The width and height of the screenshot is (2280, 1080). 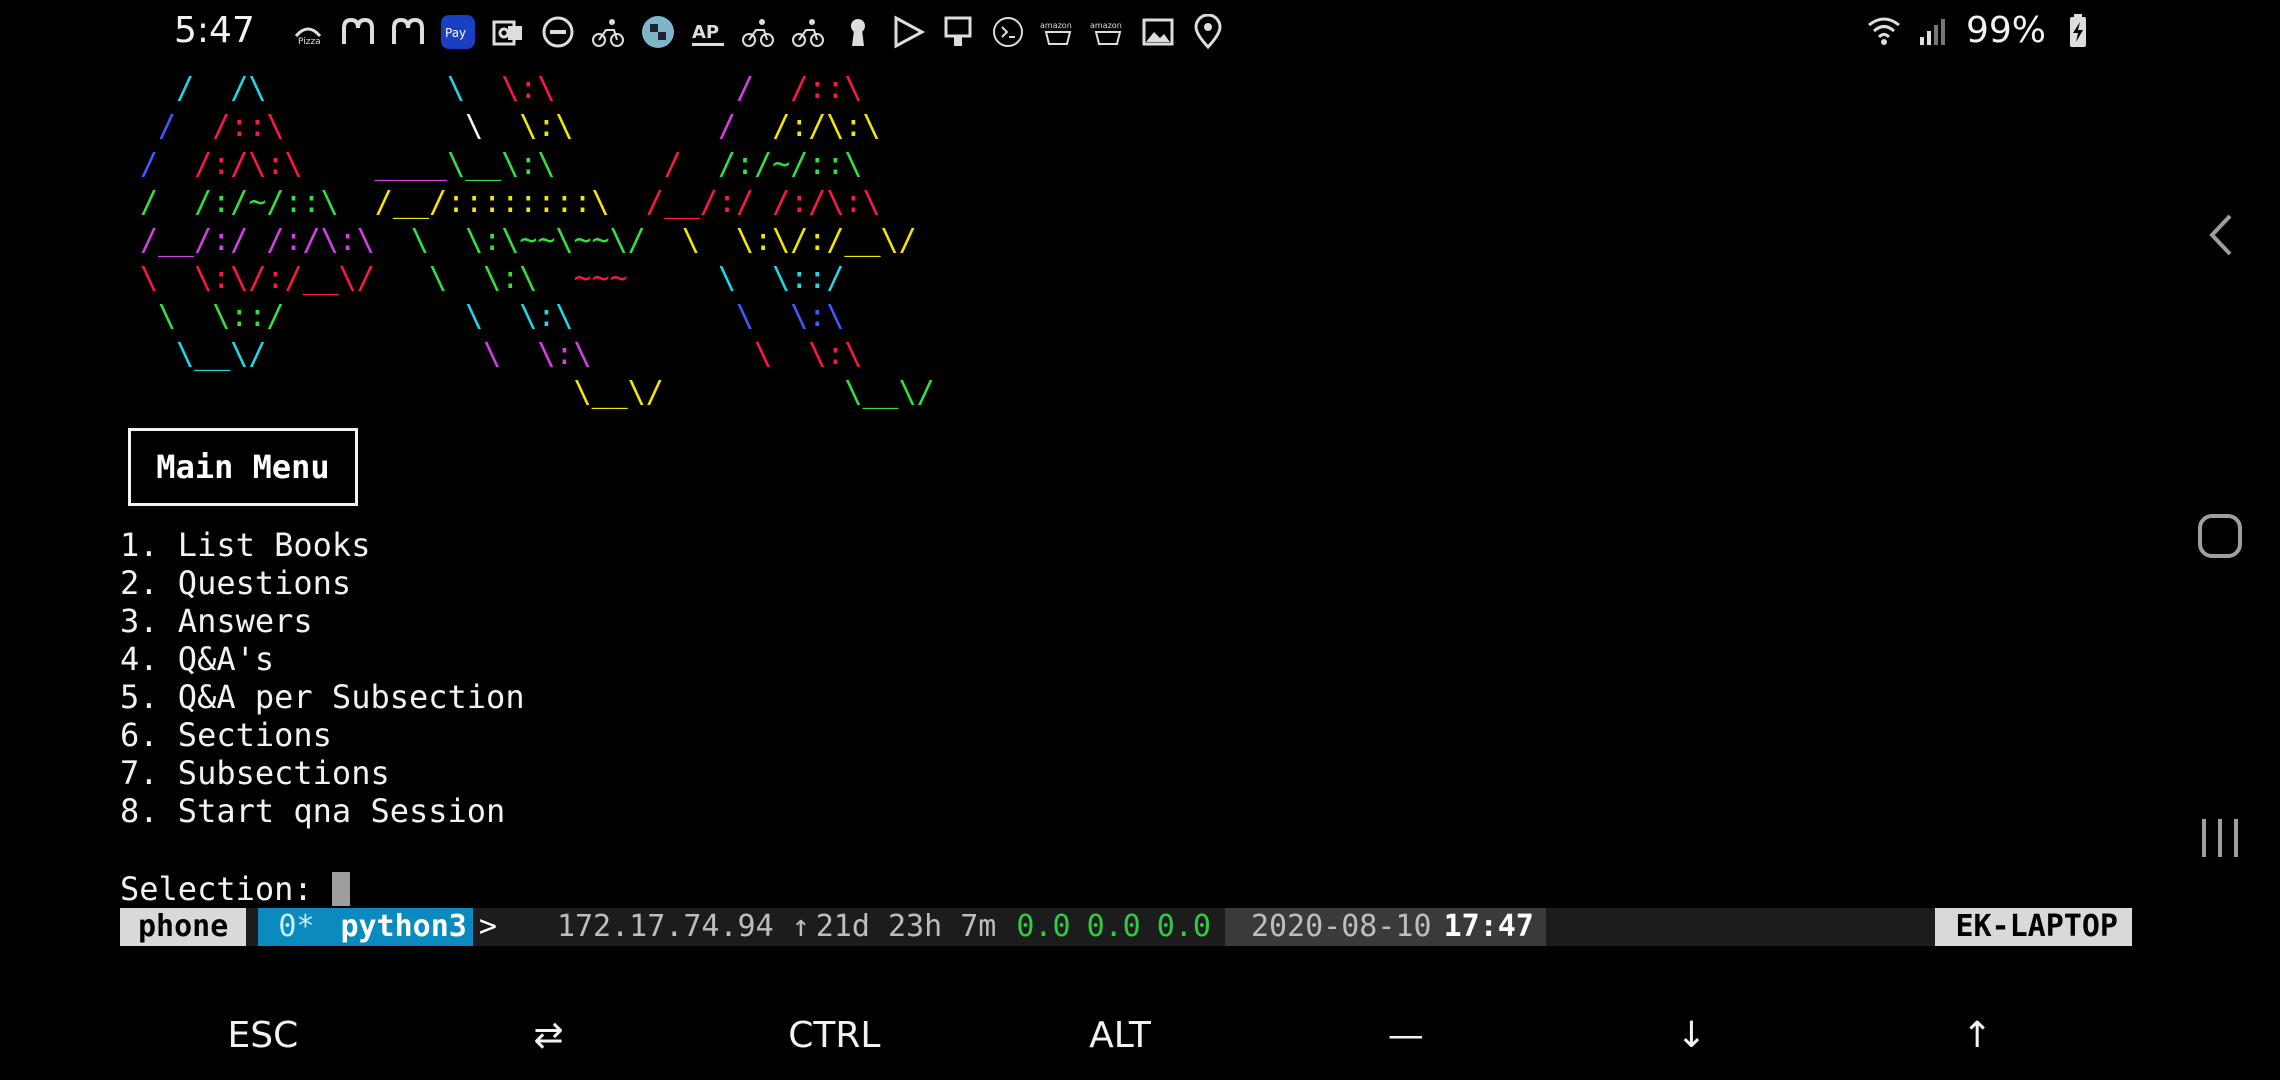 I want to click on selection-input: Selection:, so click(x=235, y=889).